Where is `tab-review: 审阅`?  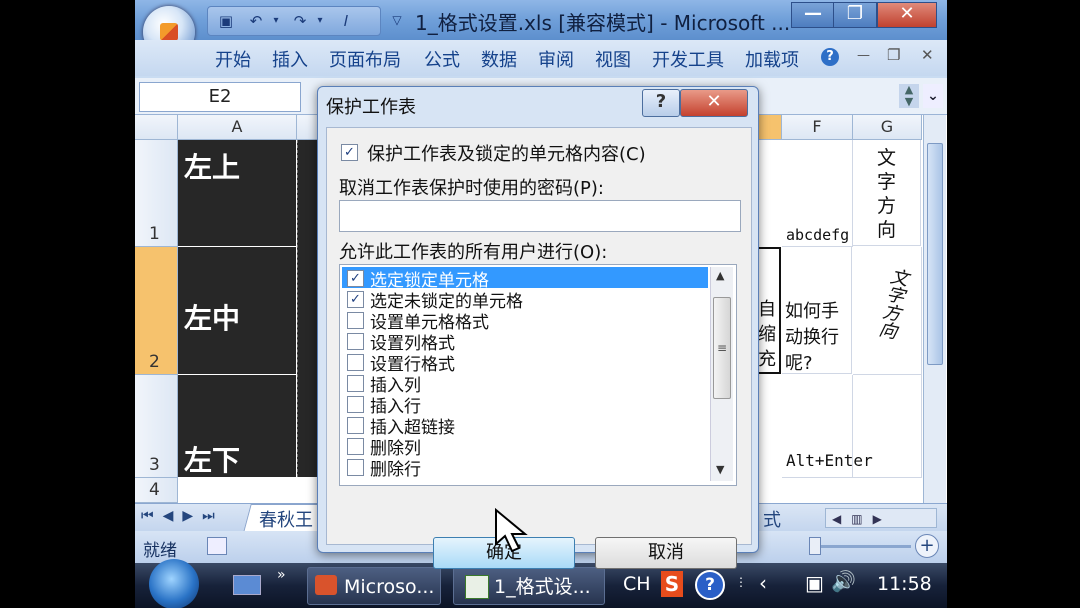
tab-review: 审阅 is located at coordinates (556, 59).